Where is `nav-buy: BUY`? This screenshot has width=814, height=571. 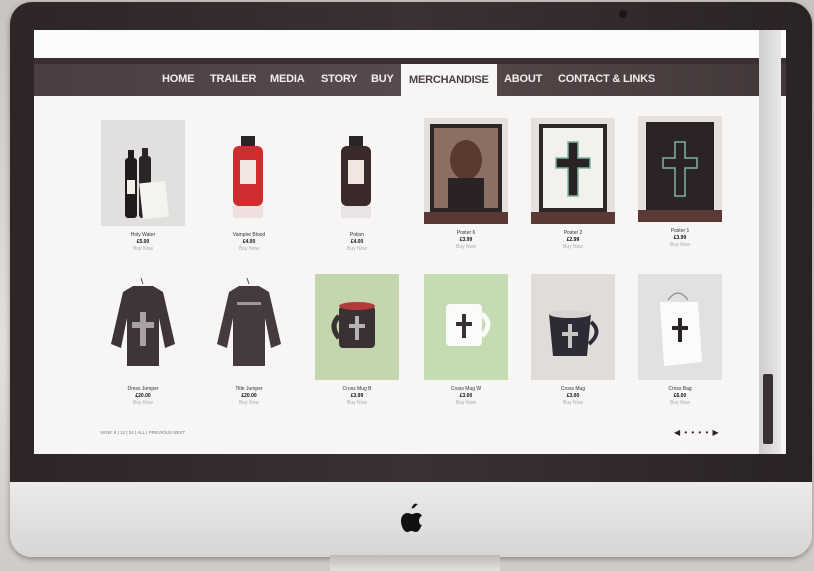
nav-buy: BUY is located at coordinates (383, 79).